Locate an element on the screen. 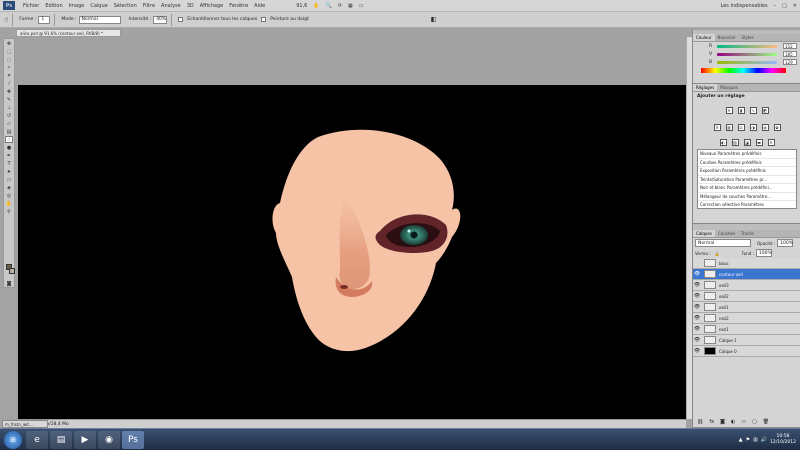 Image resolution: width=800 pixels, height=450 pixels. media-player-icon: ▶ is located at coordinates (85, 439).